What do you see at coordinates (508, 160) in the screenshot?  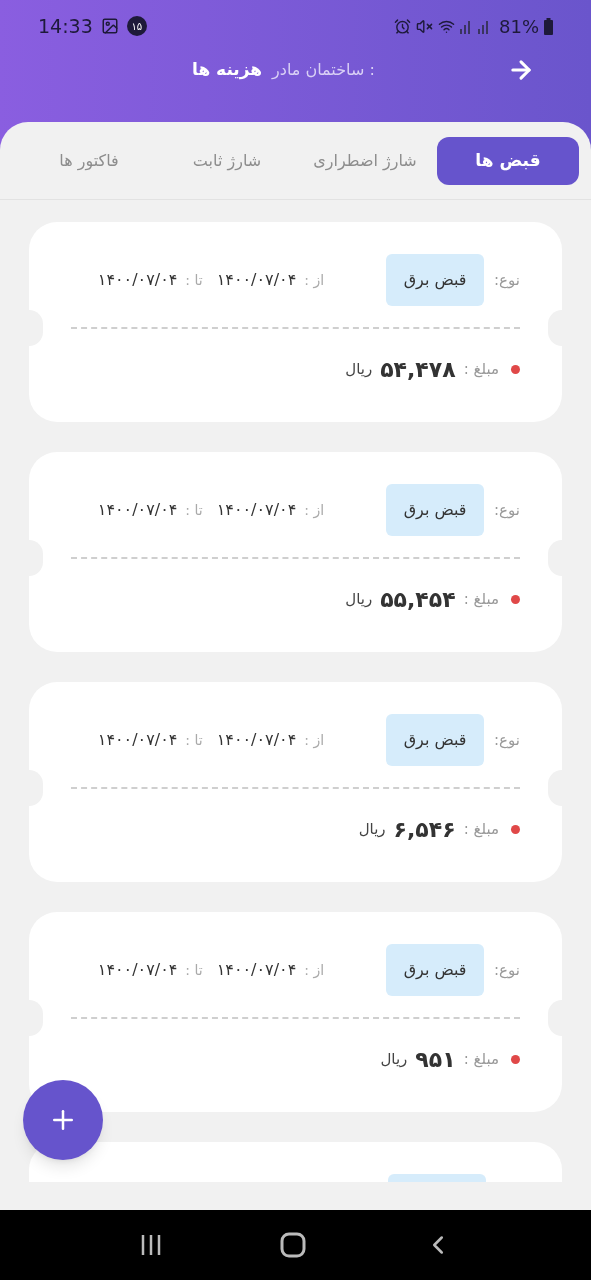 I see `tab: قبض ها` at bounding box center [508, 160].